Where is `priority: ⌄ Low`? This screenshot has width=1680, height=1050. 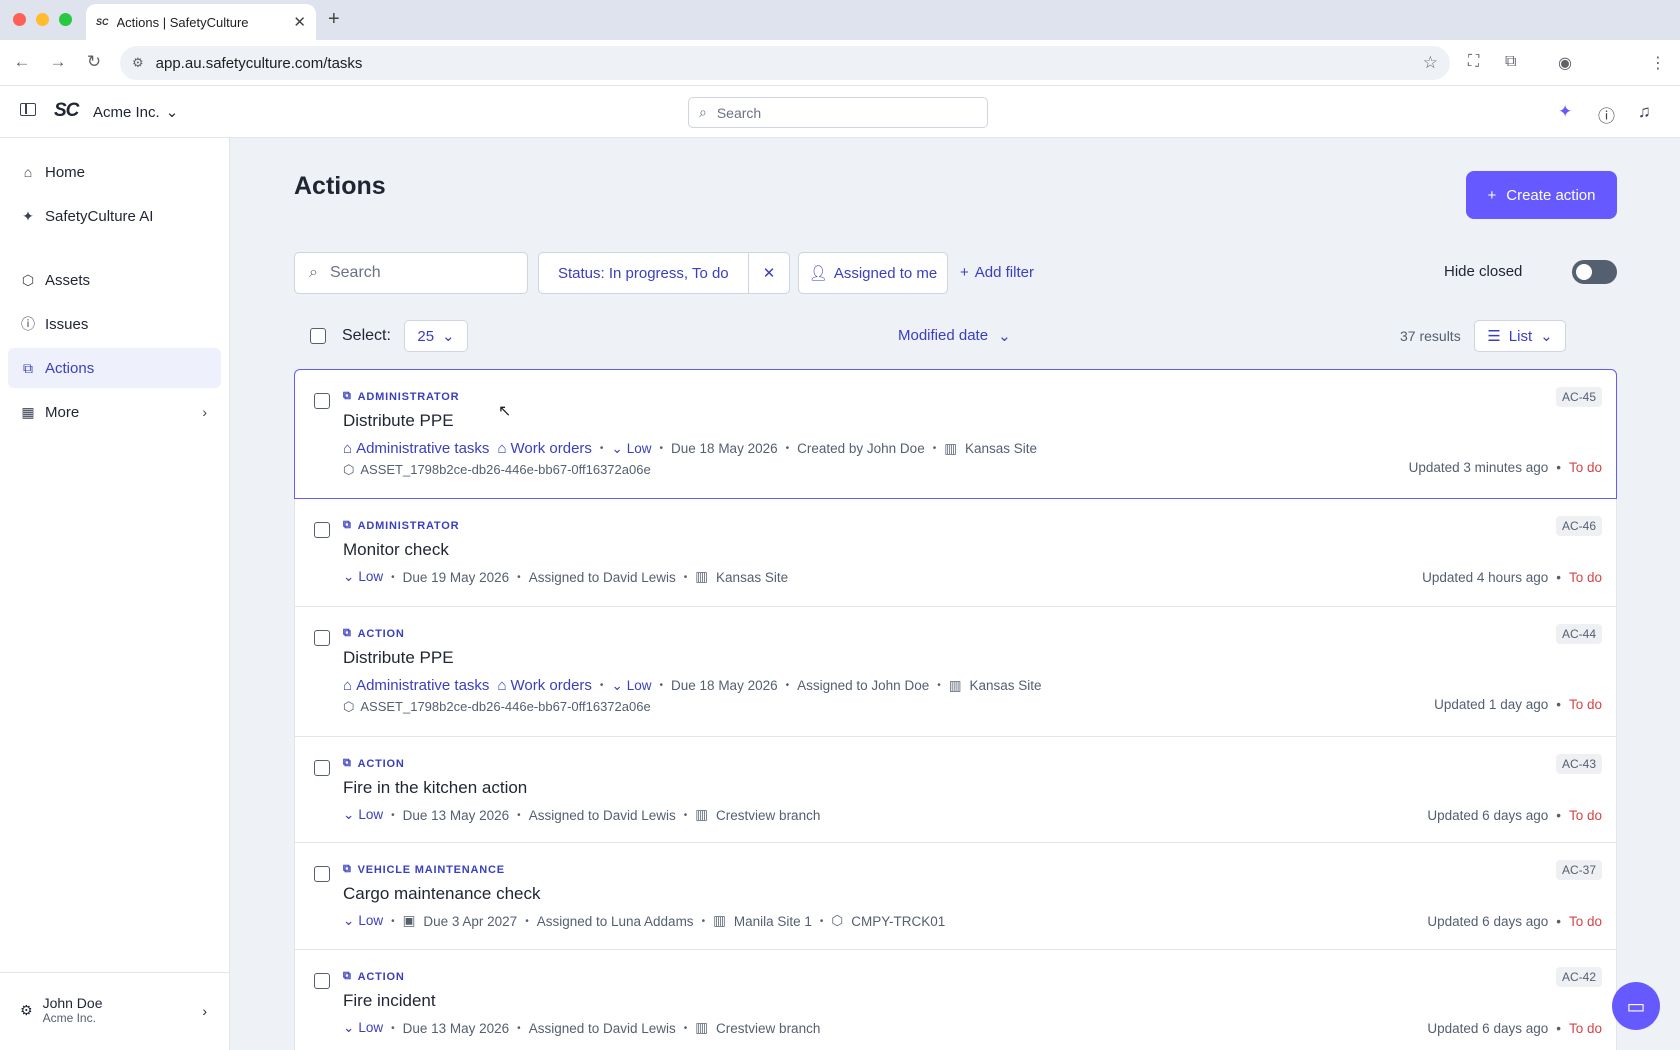 priority: ⌄ Low is located at coordinates (363, 815).